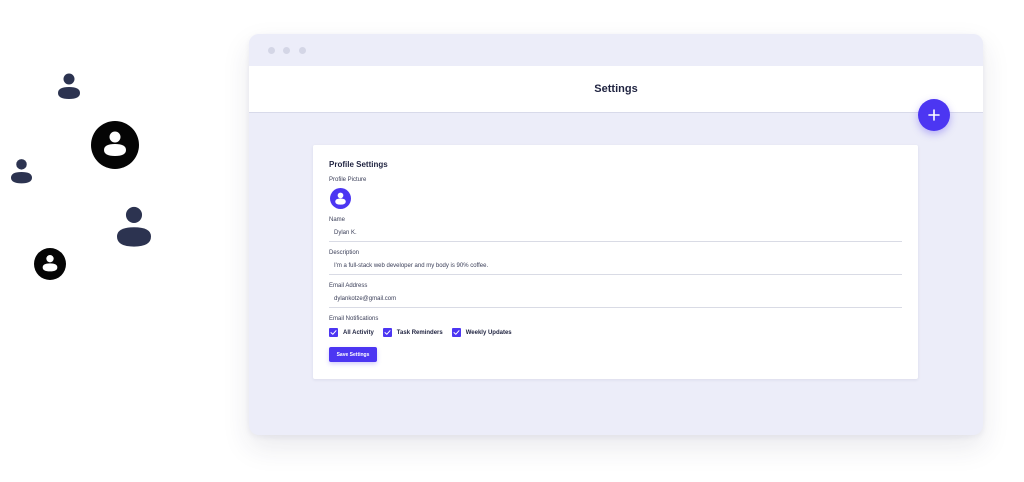 The width and height of the screenshot is (1024, 482). I want to click on page-header: Settings, so click(616, 89).